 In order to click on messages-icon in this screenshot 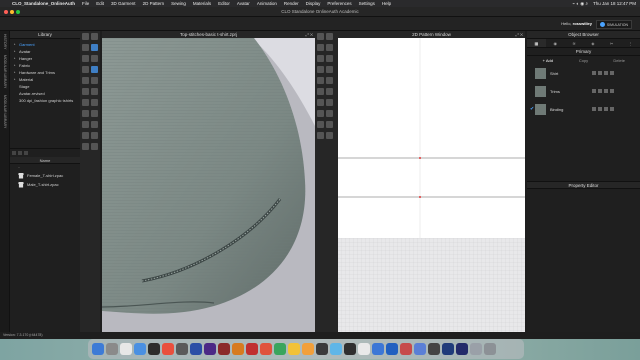, I will do `click(280, 349)`.